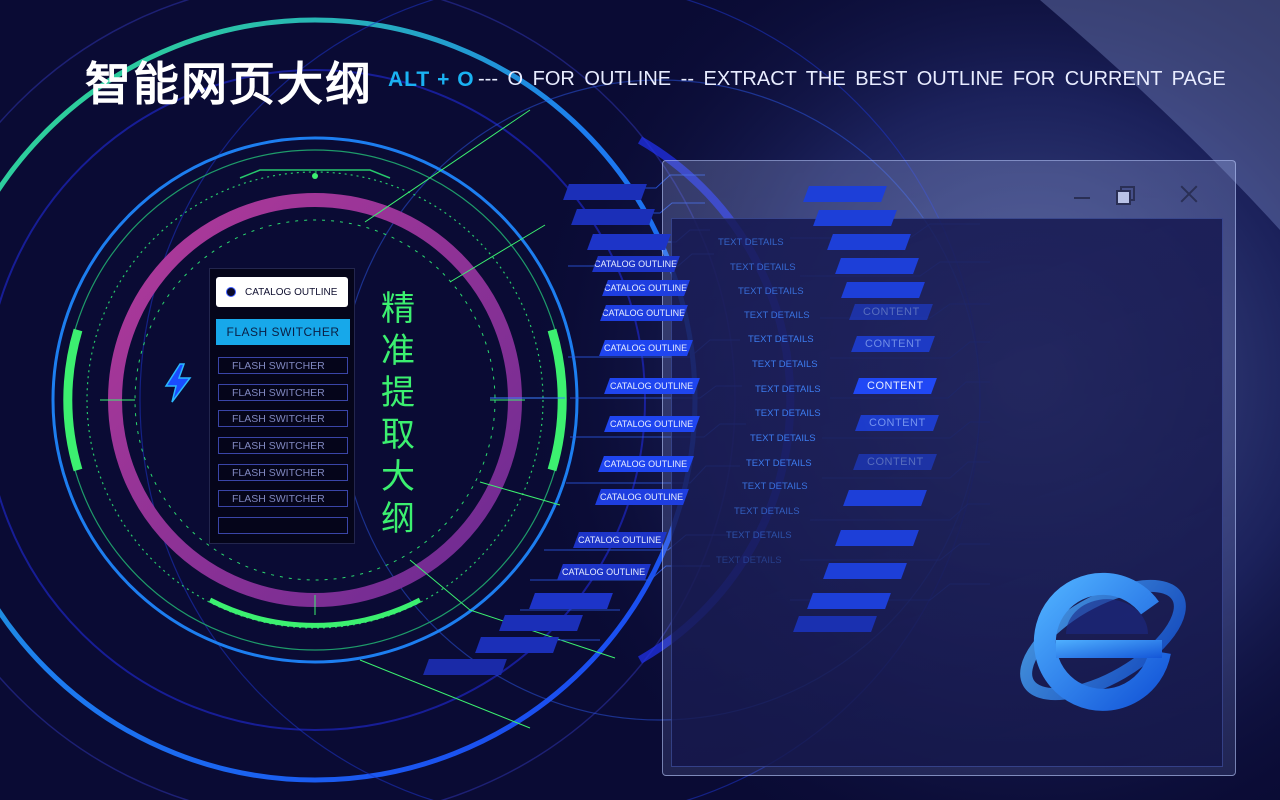  Describe the element at coordinates (1082, 194) in the screenshot. I see `minimize-icon` at that location.